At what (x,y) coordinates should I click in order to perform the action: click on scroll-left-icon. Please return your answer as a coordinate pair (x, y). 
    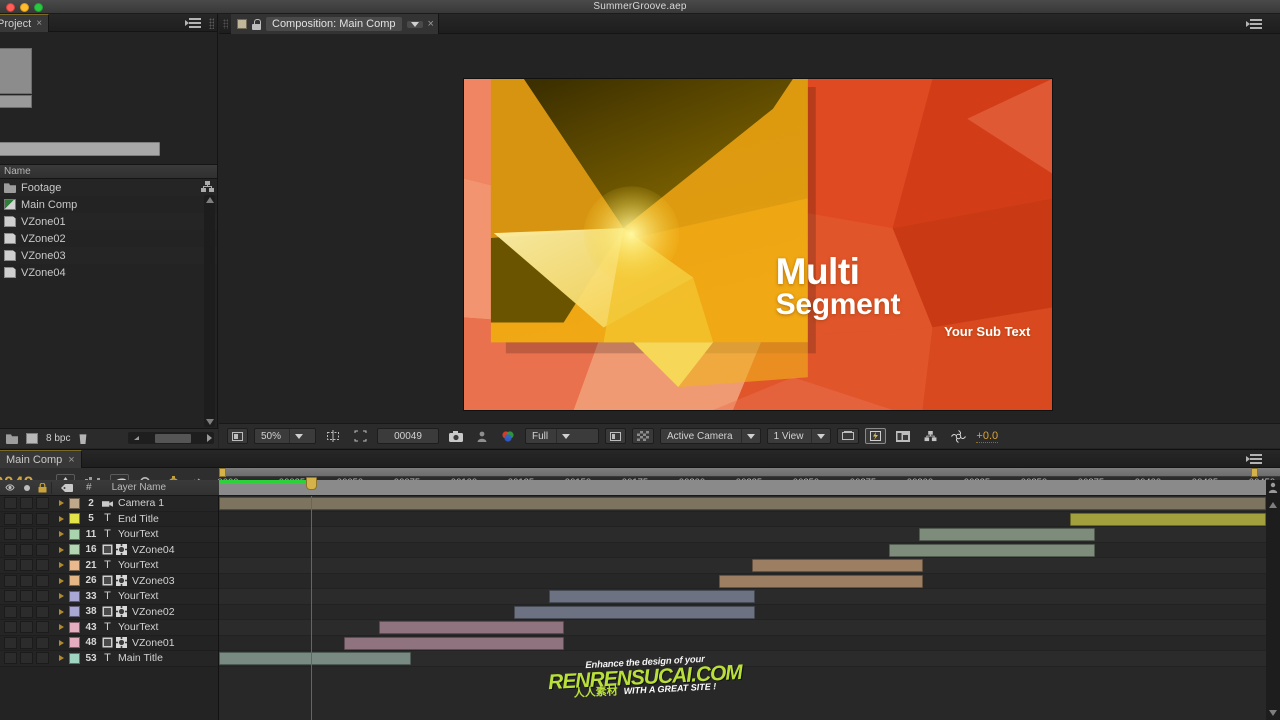
    Looking at the image, I should click on (134, 438).